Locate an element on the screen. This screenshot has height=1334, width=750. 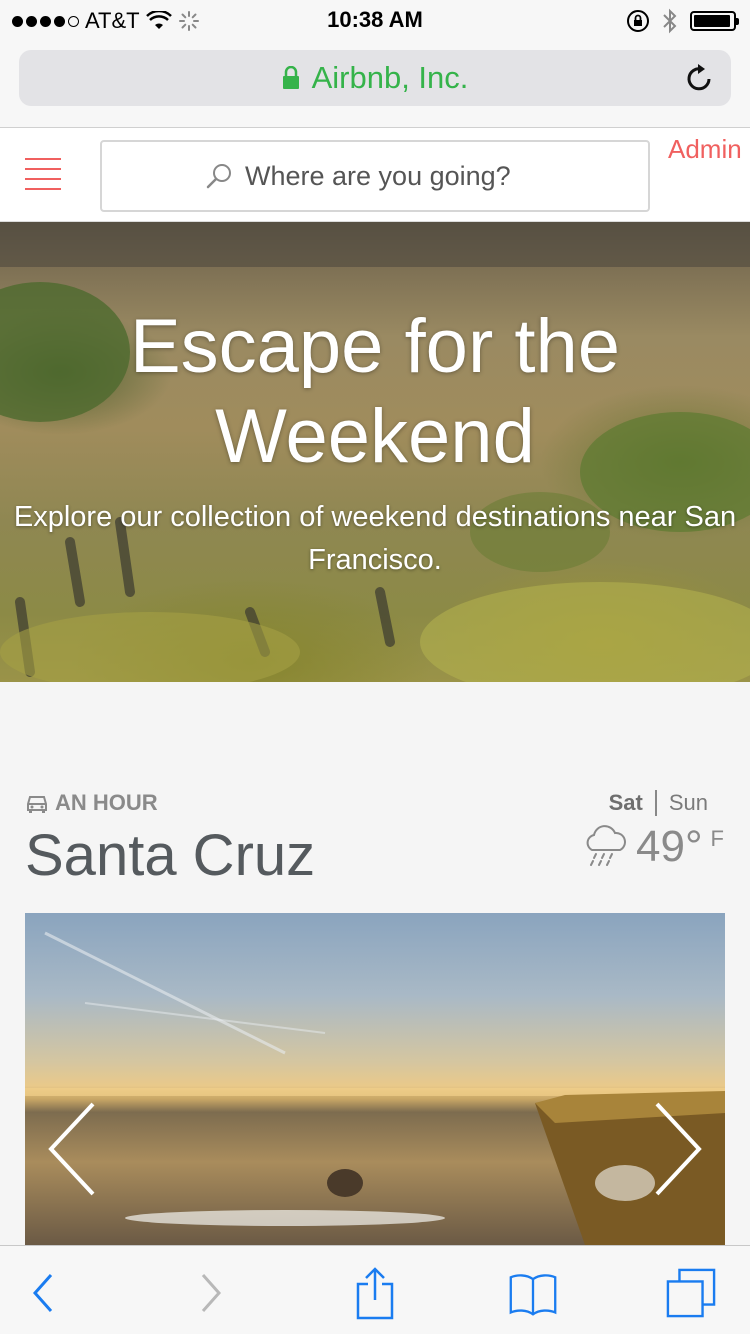
destination-name: Santa Cruz is located at coordinates (170, 855).